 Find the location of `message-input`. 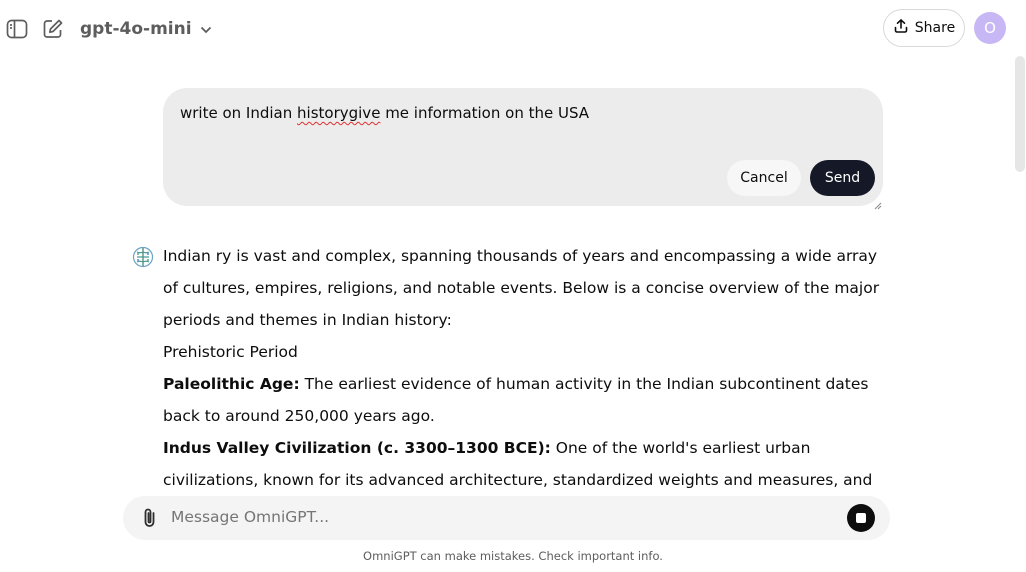

message-input is located at coordinates (496, 517).